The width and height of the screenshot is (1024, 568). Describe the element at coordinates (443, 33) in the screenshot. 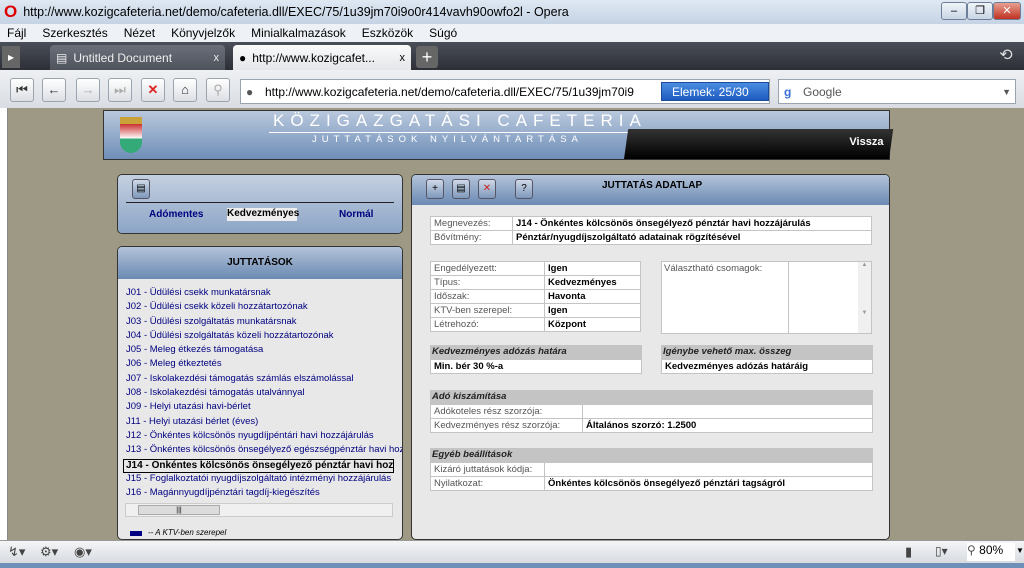

I see `menu-help: Súgó` at that location.